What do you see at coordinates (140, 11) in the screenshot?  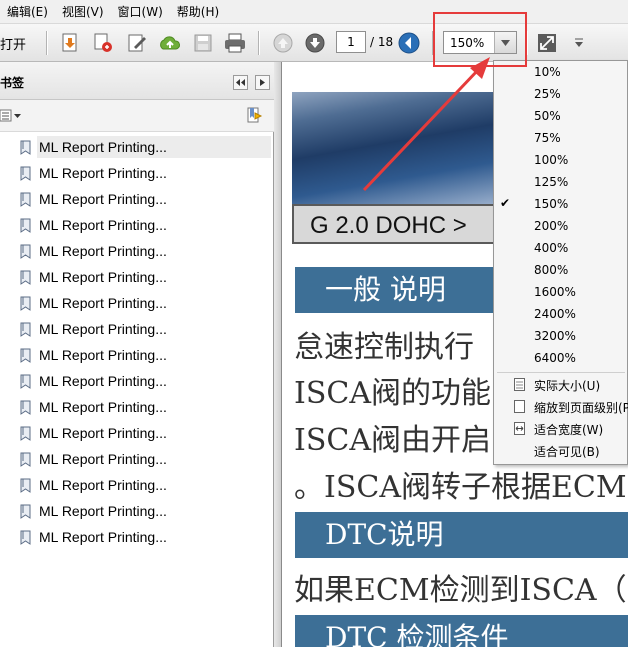 I see `menu-window: 窗口(W)` at bounding box center [140, 11].